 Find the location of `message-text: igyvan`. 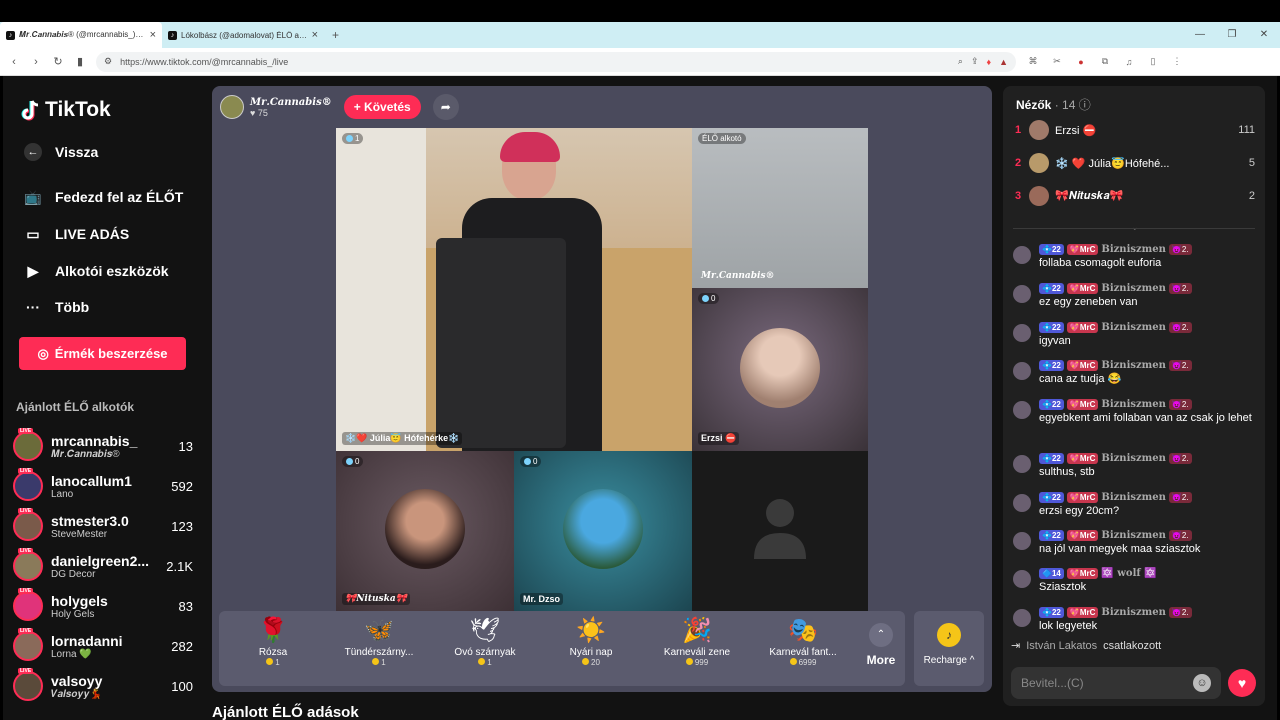

message-text: igyvan is located at coordinates (1055, 341).